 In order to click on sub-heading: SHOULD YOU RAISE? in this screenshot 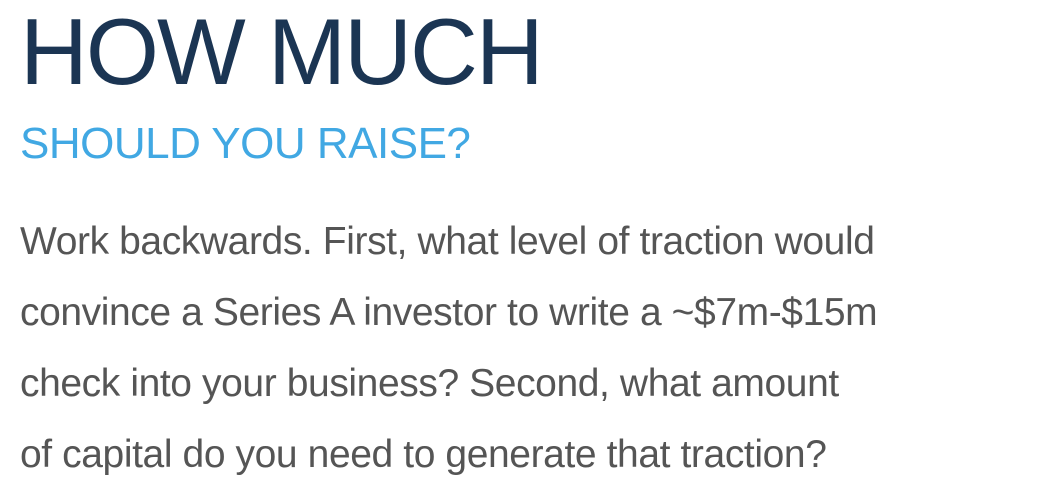, I will do `click(245, 143)`.